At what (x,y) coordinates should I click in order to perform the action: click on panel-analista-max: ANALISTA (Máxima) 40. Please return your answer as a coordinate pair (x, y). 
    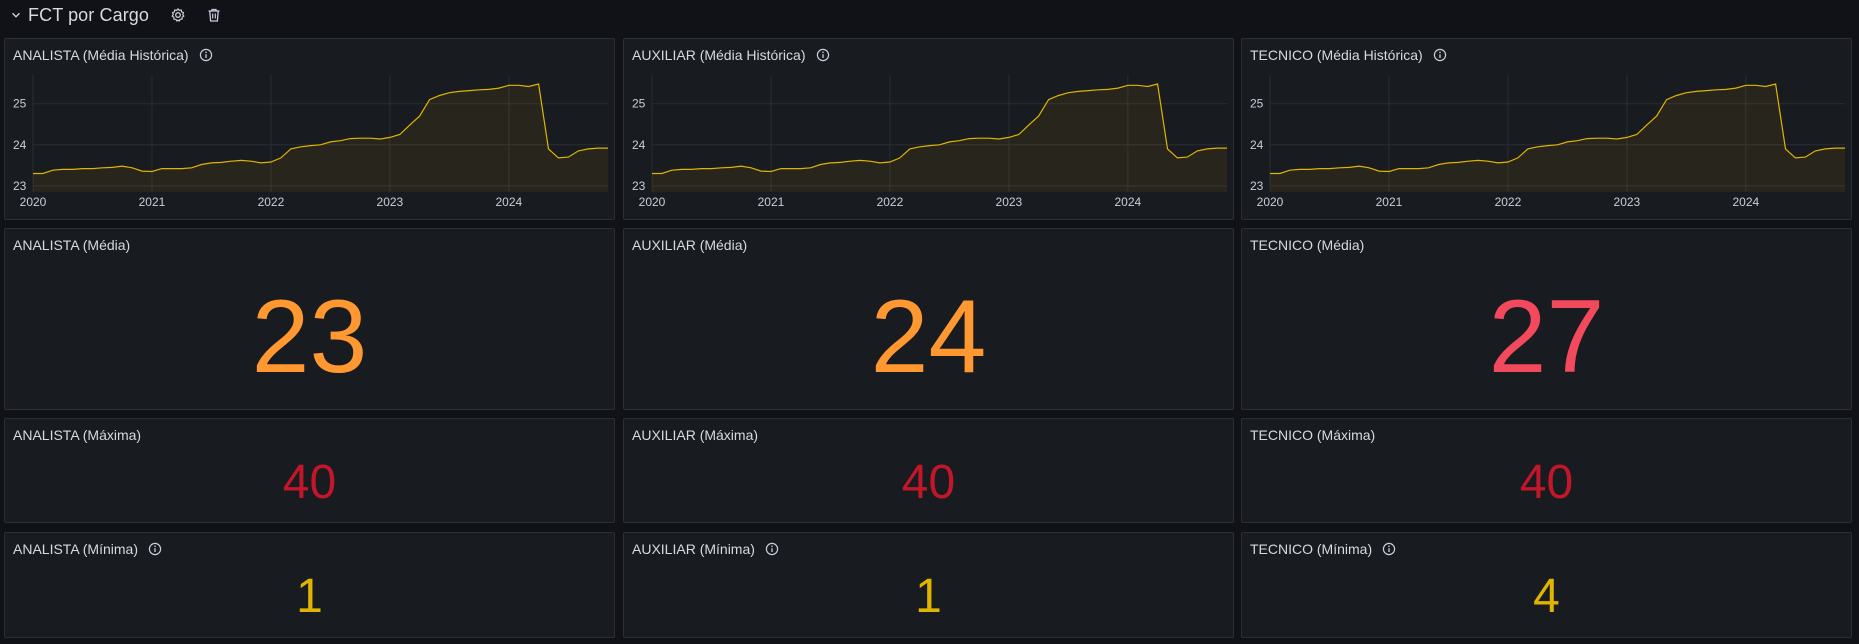
    Looking at the image, I should click on (309, 470).